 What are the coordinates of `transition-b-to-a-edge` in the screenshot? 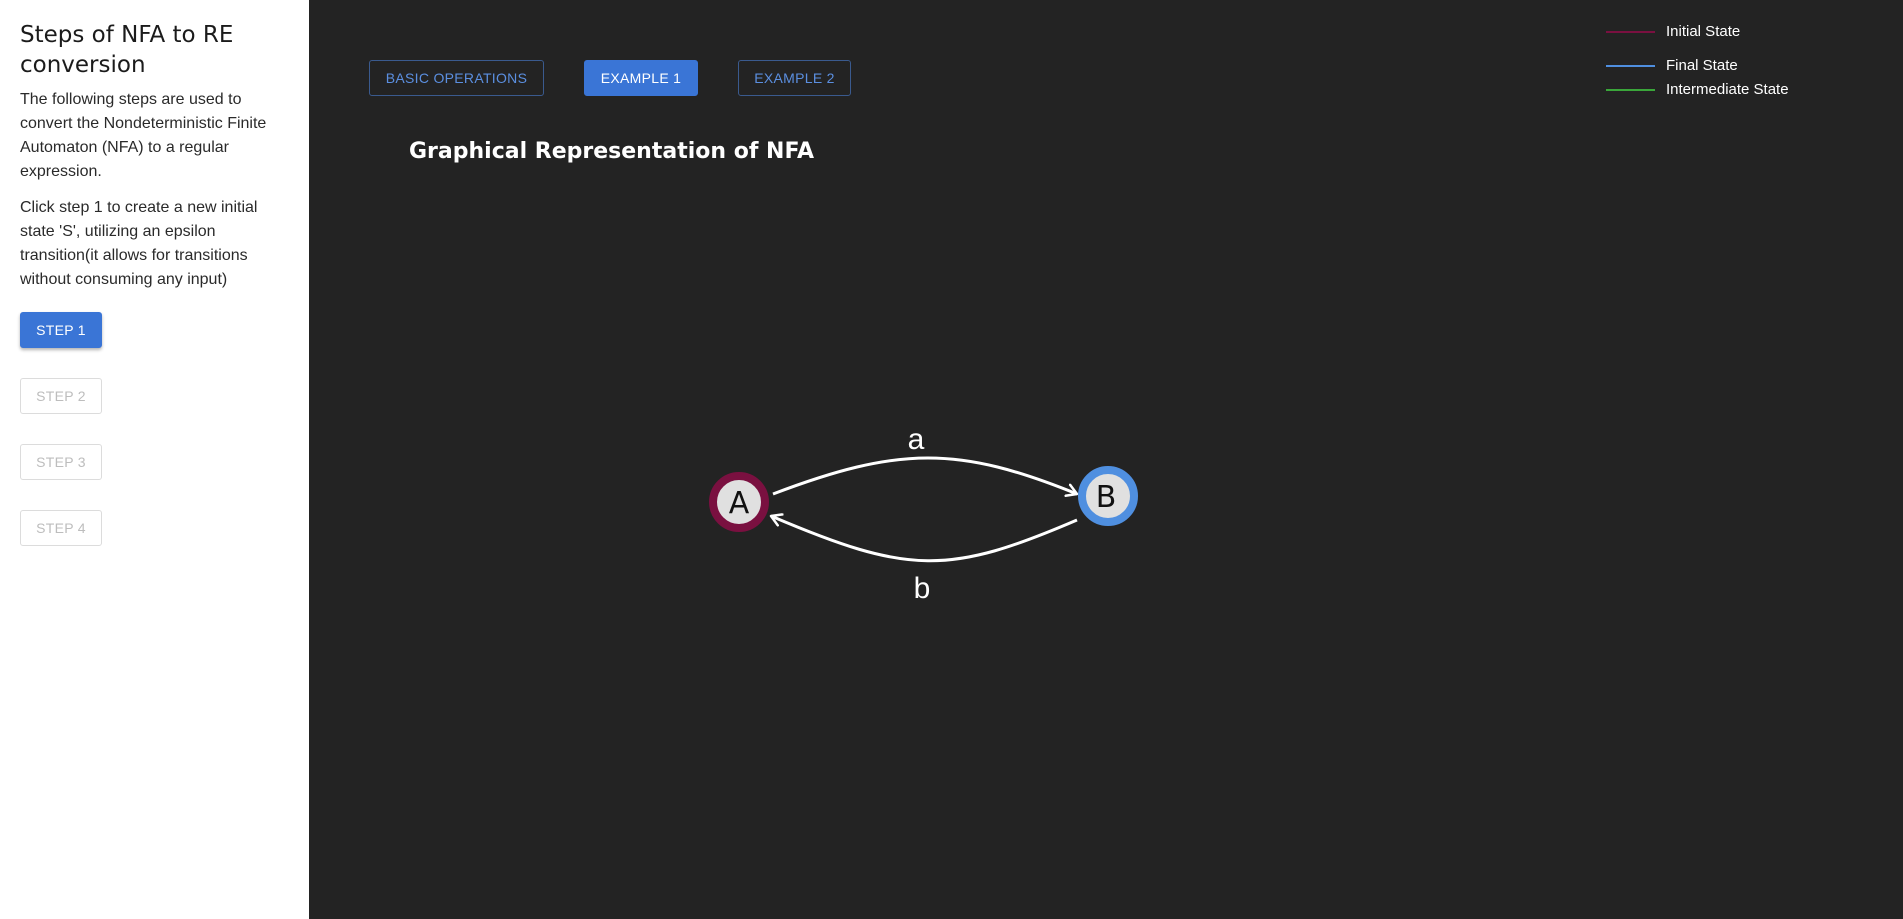 It's located at (924, 539).